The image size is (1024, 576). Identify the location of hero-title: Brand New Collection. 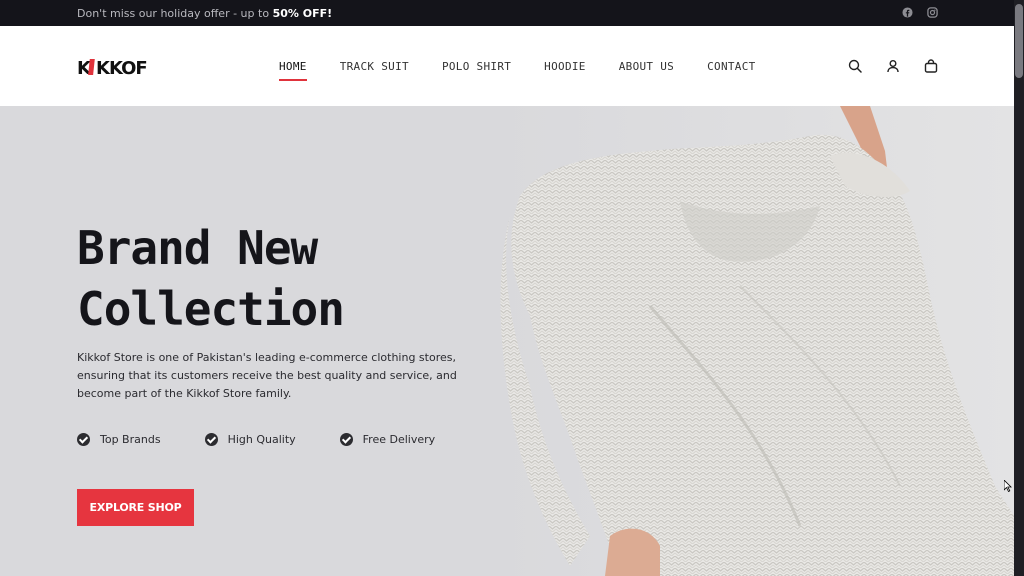
(211, 279).